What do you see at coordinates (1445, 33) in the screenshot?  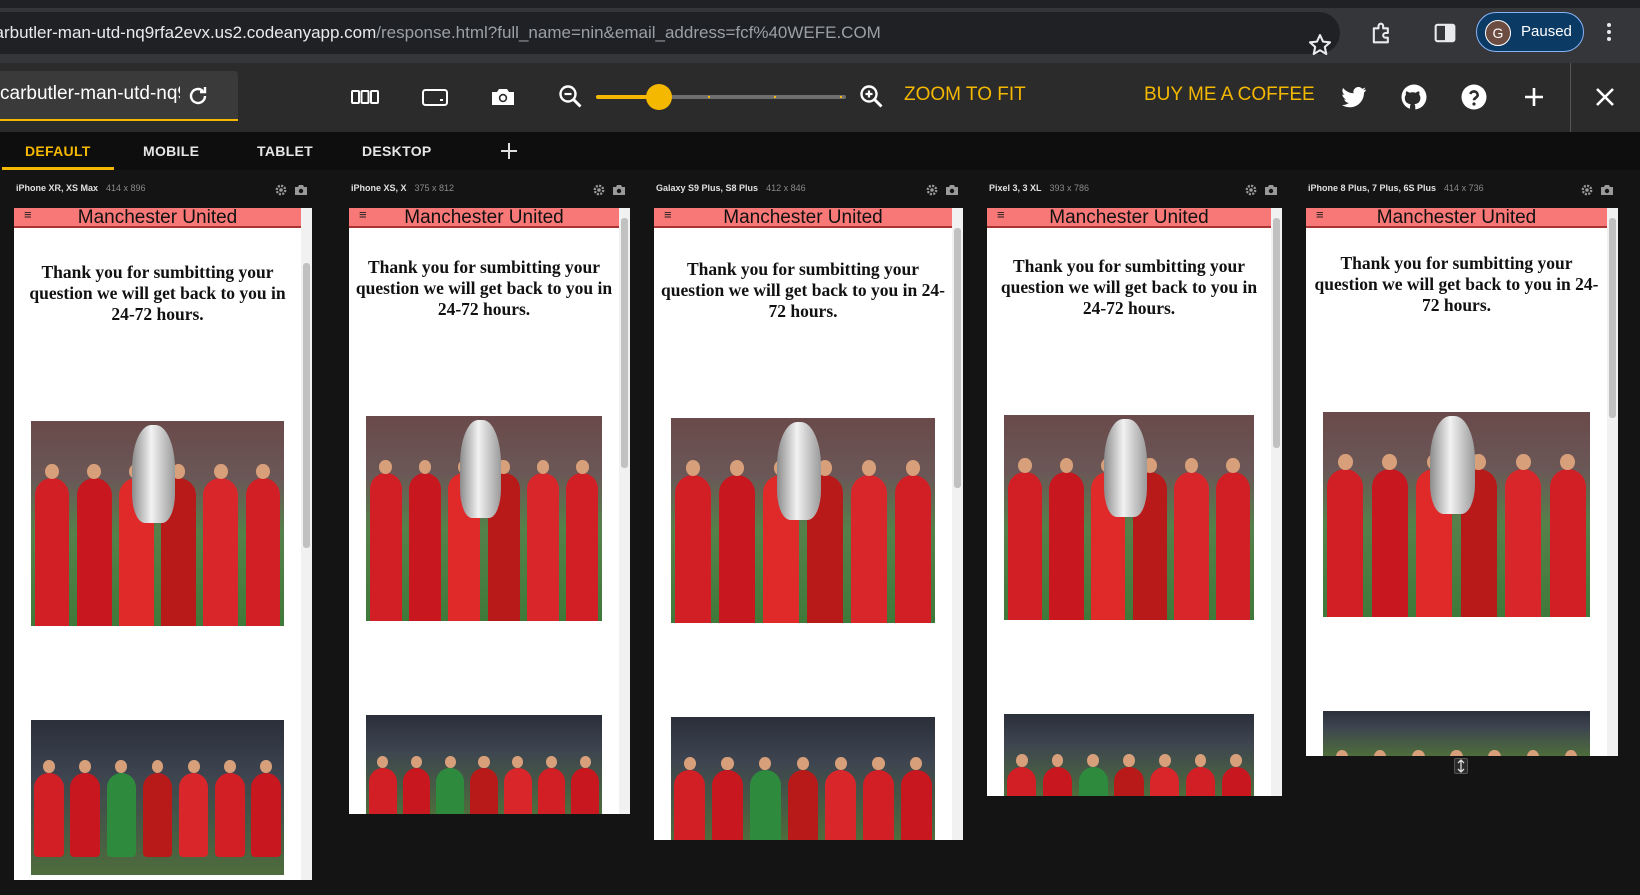 I see `side-panel-icon` at bounding box center [1445, 33].